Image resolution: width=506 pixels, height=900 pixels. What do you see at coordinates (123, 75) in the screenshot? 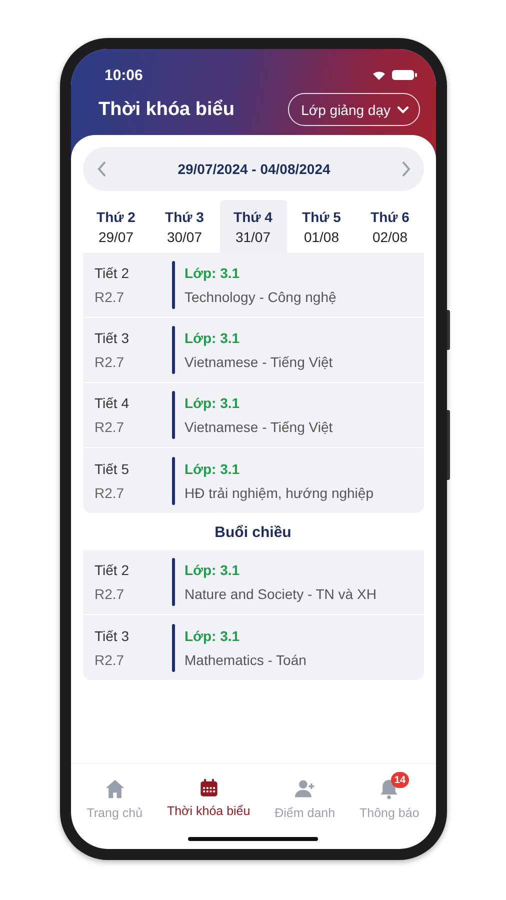
I see `status-time: 10:06` at bounding box center [123, 75].